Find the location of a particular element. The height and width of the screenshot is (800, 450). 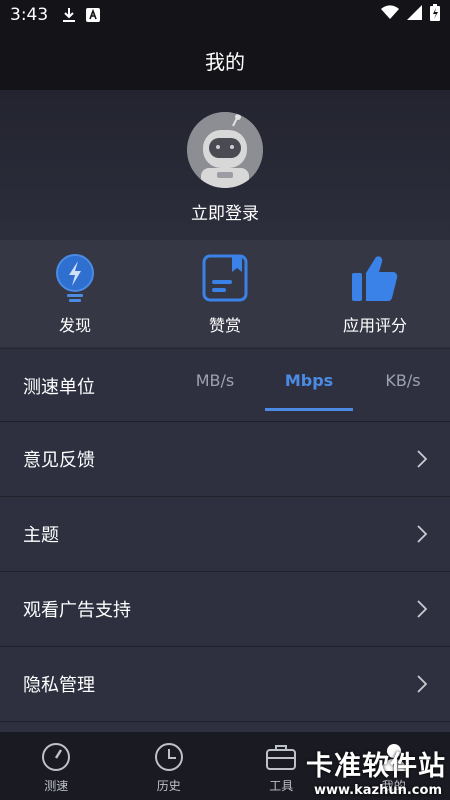

menu-item-feedback: 意见反馈 is located at coordinates (225, 459).